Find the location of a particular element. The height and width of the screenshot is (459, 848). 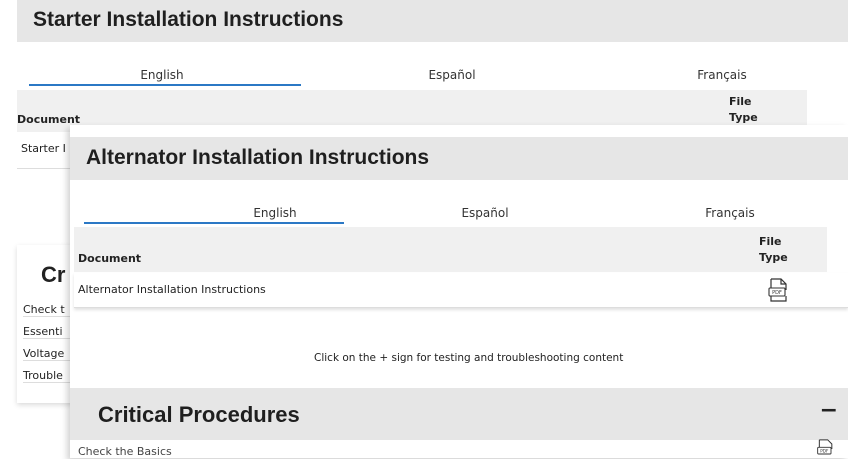

alternator-title: Alternator Installation Instructions is located at coordinates (258, 157).